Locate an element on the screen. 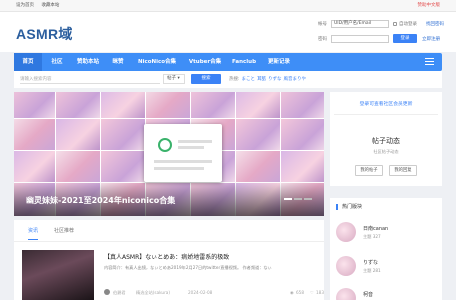 Image resolution: width=456 pixels, height=300 pixels. hot-search-item: 耳舐 is located at coordinates (261, 79).